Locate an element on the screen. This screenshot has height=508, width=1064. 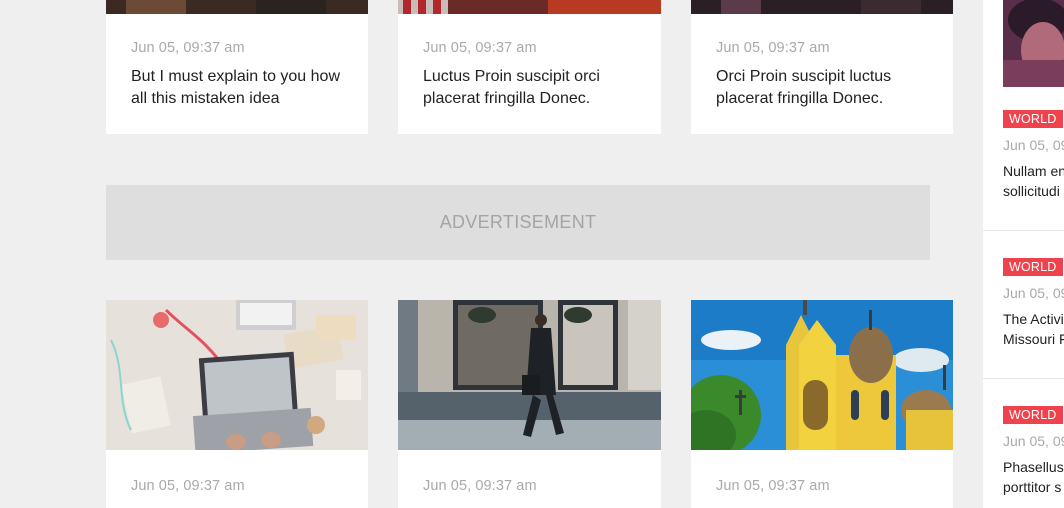
sidebar-news-item: WORLD Jun 05, 09 The Activi Missouri F is located at coordinates (1033, 303).